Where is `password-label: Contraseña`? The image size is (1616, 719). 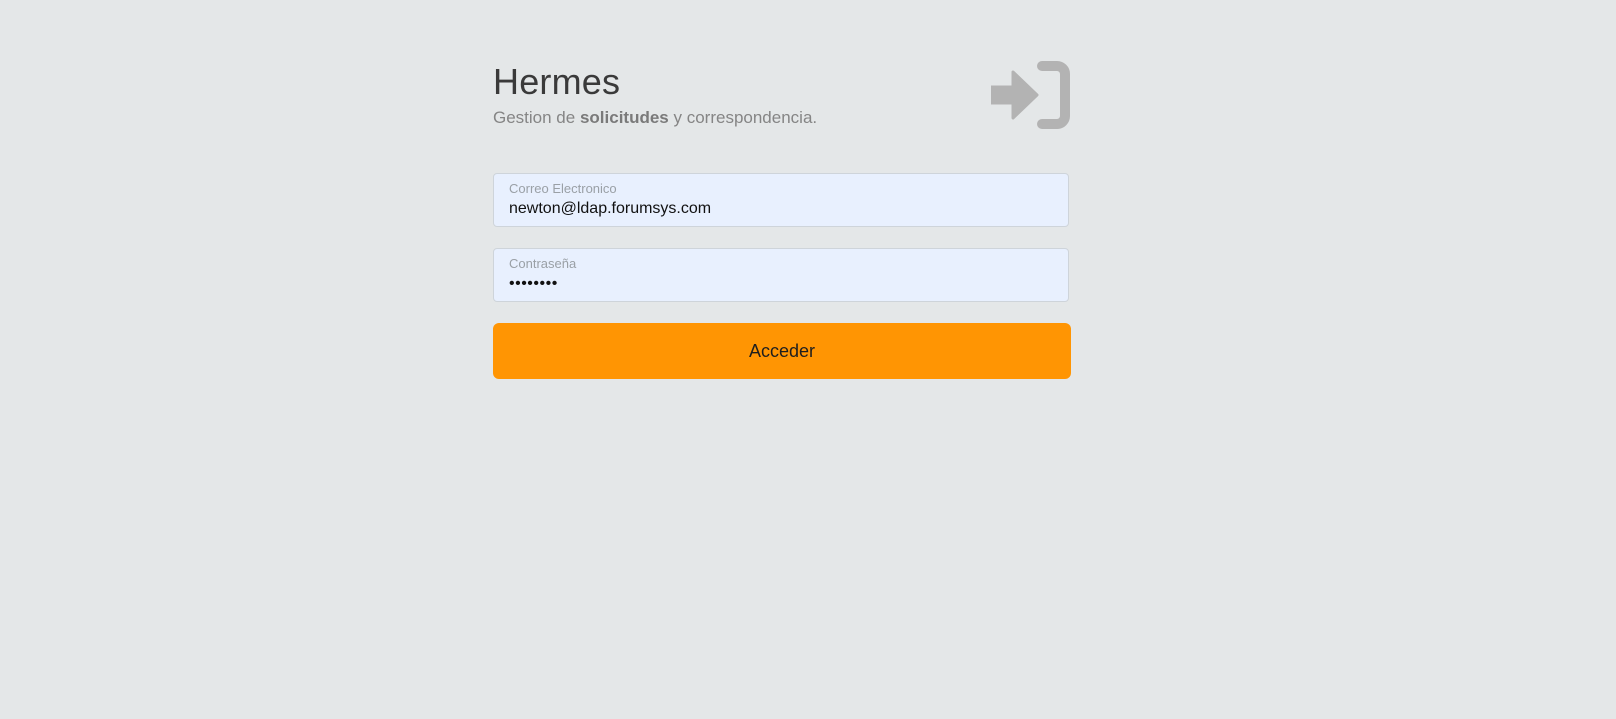
password-label: Contraseña is located at coordinates (543, 263).